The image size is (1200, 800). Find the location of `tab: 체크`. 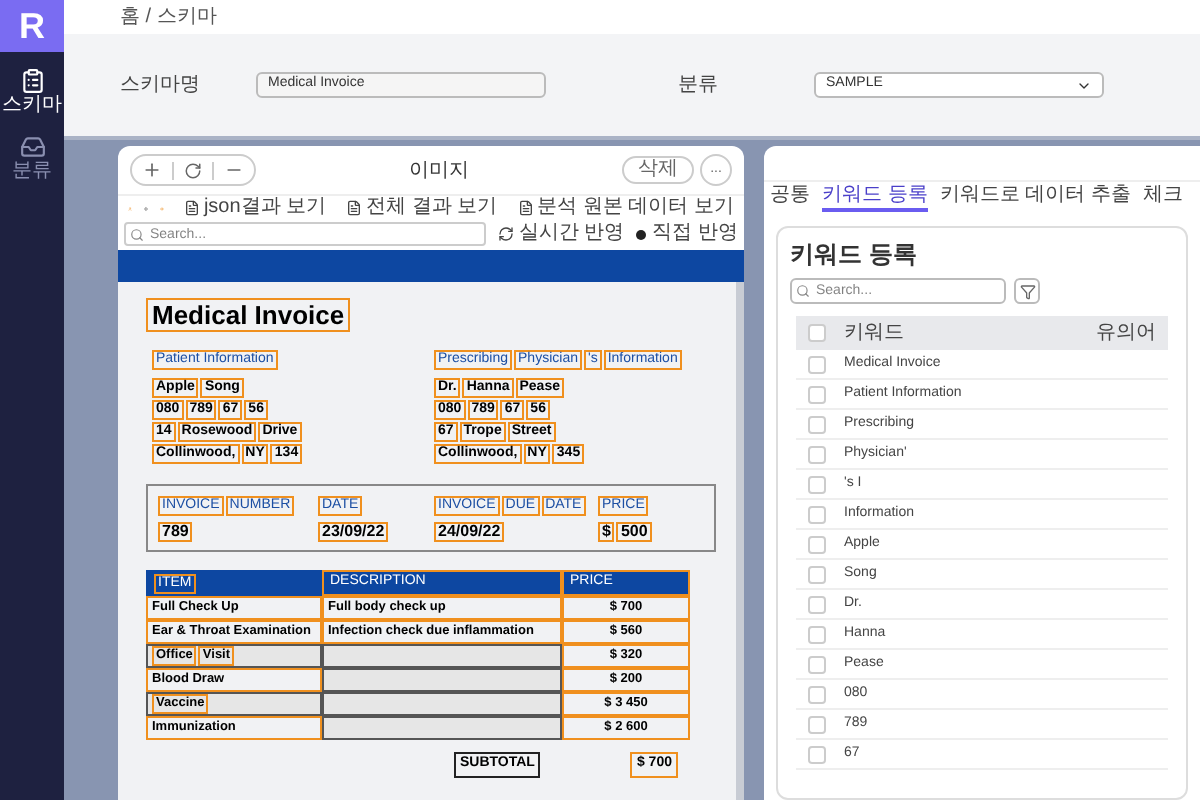

tab: 체크 is located at coordinates (1162, 198).